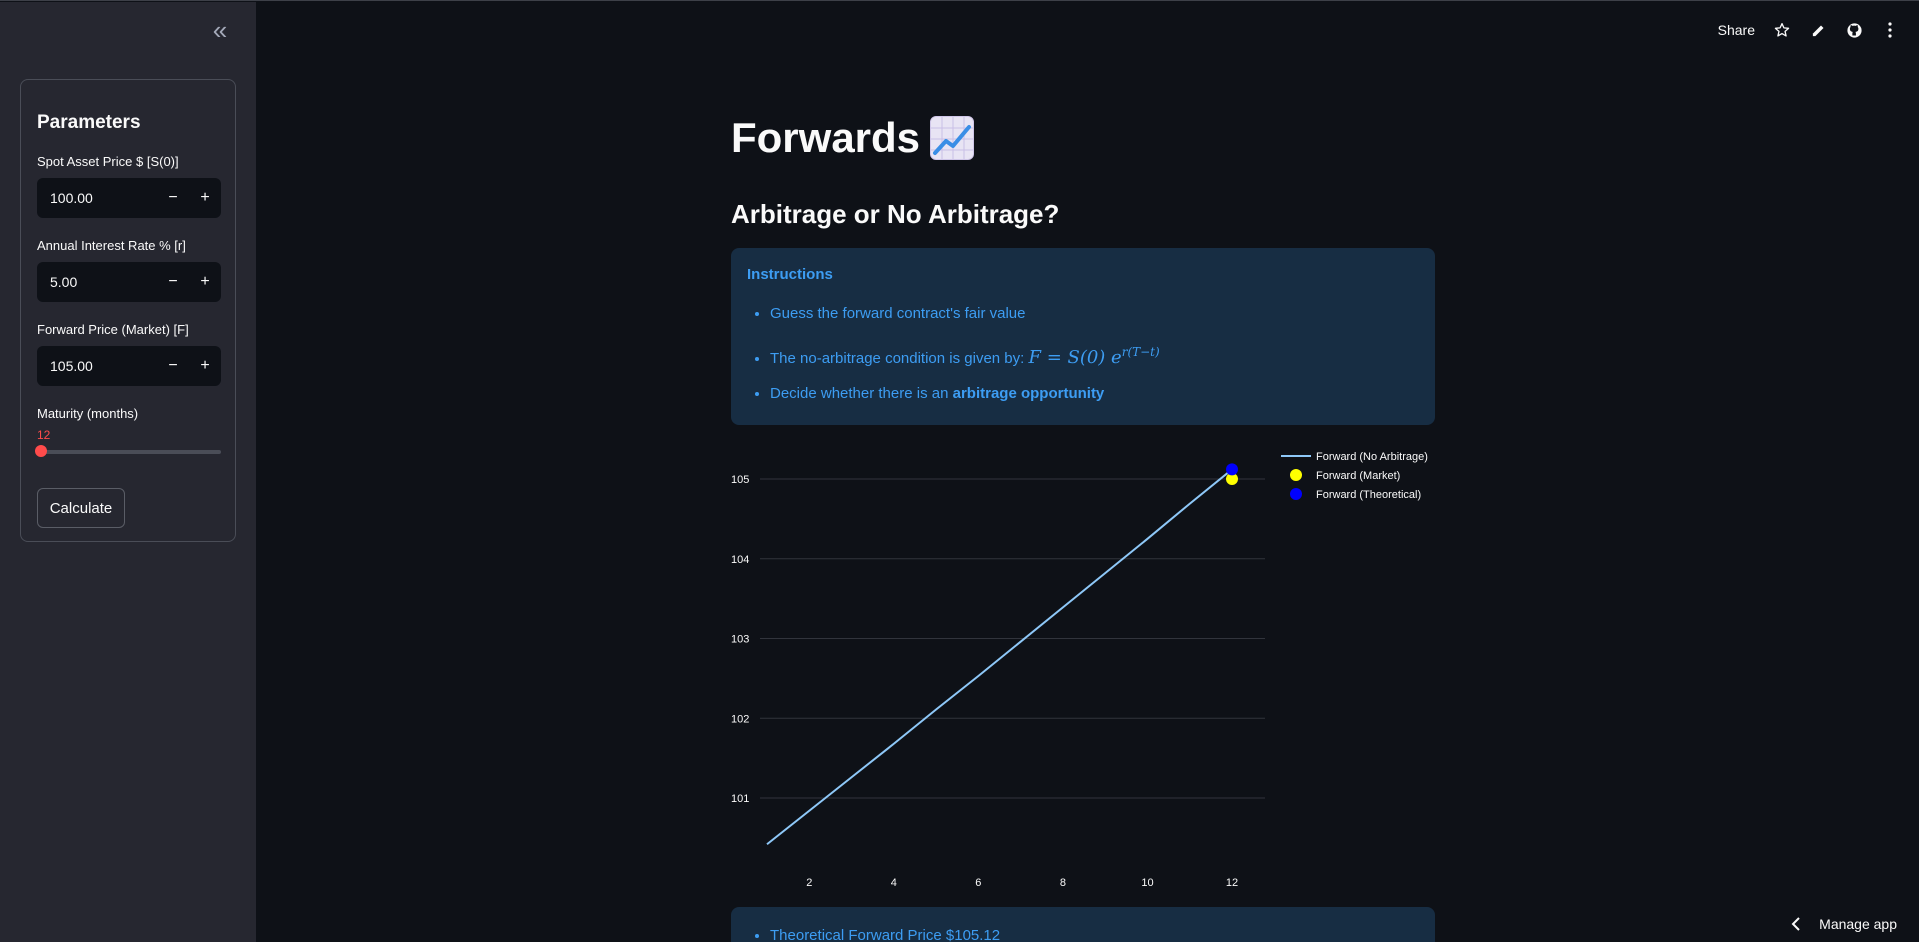  I want to click on page-title-text: Forwards, so click(826, 137).